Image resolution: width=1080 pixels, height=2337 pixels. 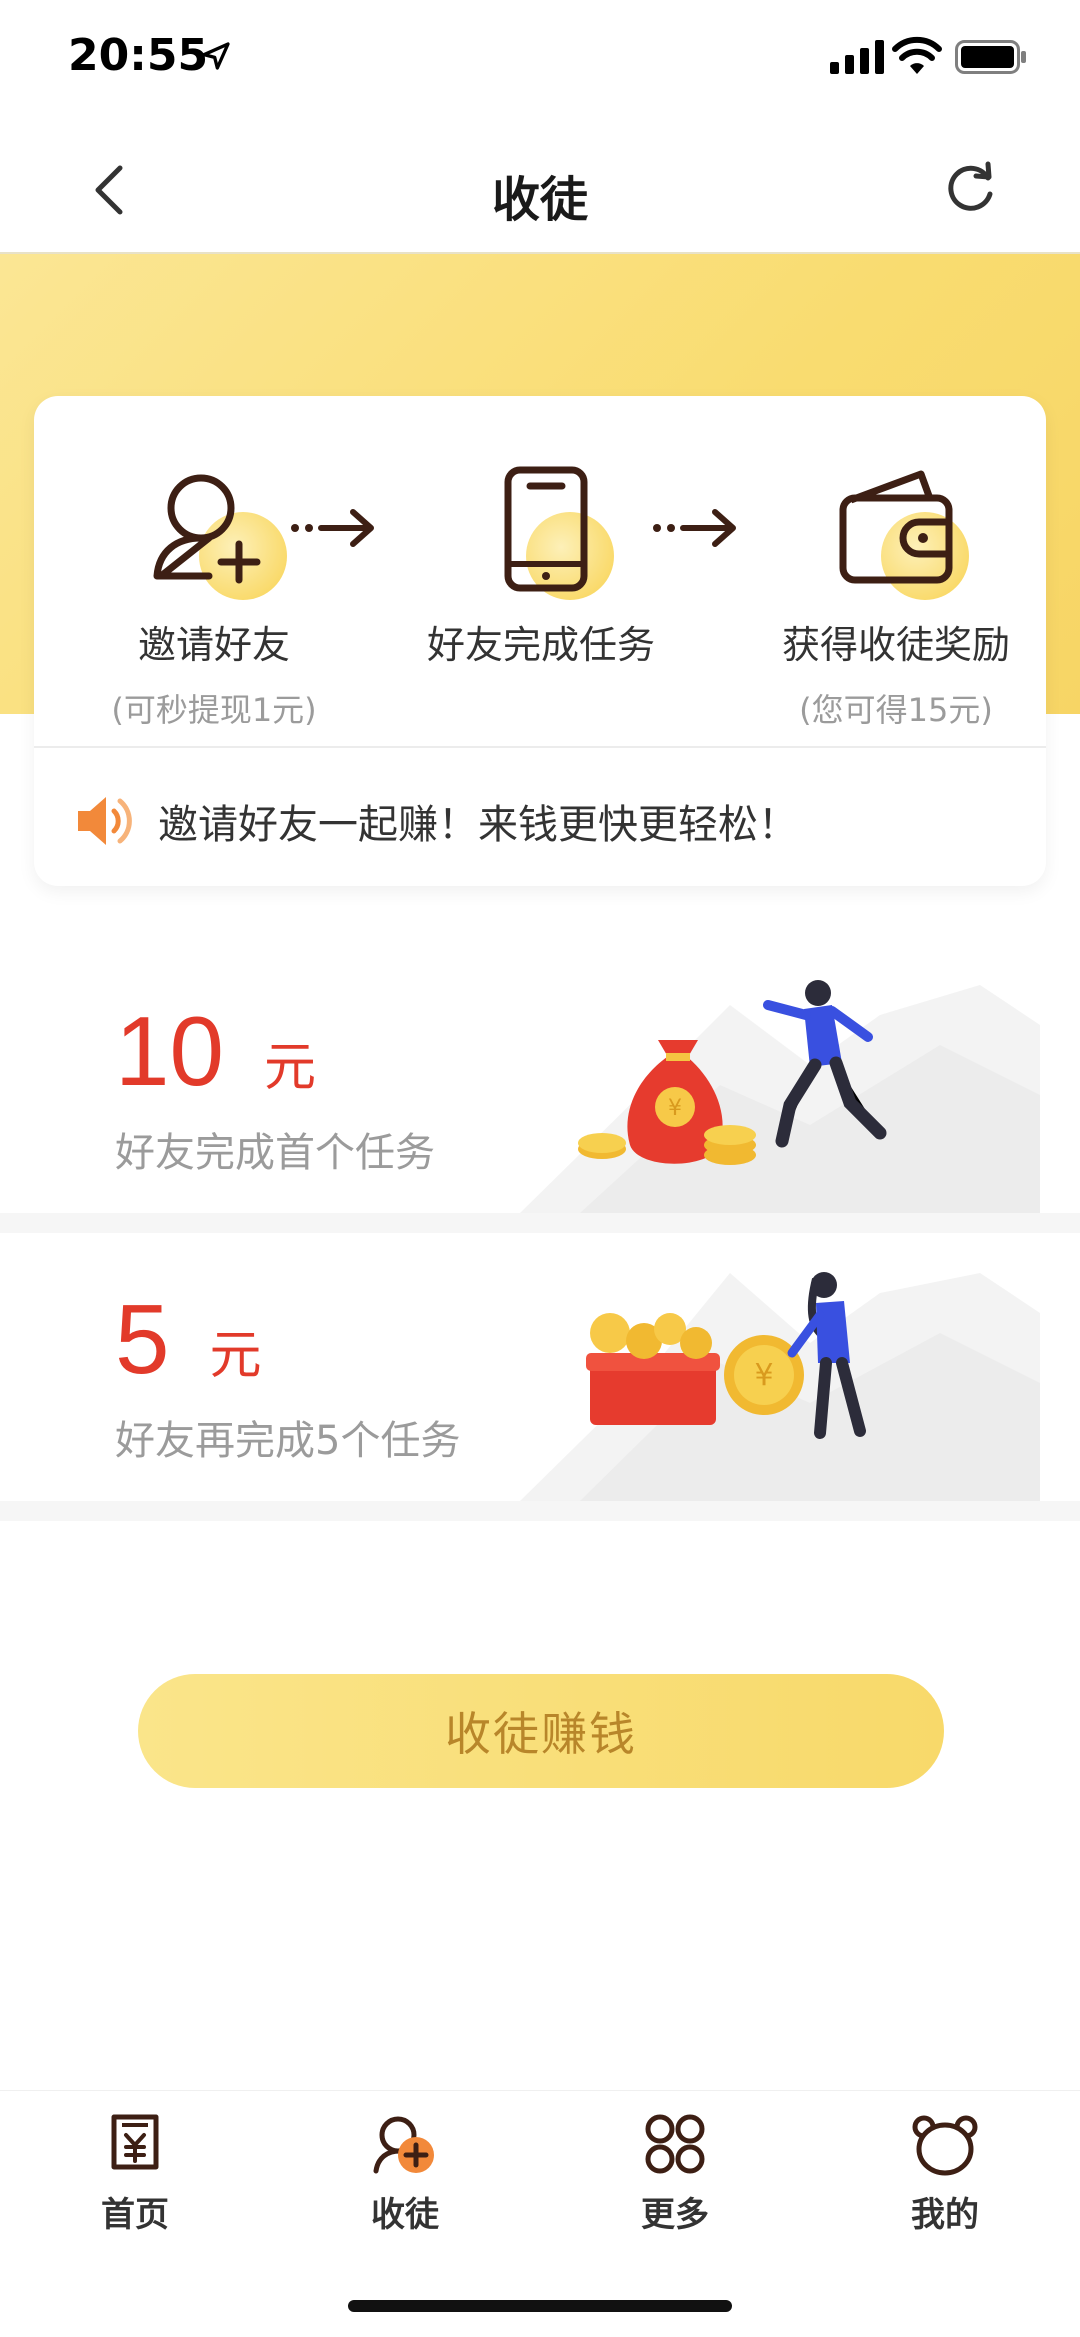 I want to click on wifi-icon, so click(x=917, y=55).